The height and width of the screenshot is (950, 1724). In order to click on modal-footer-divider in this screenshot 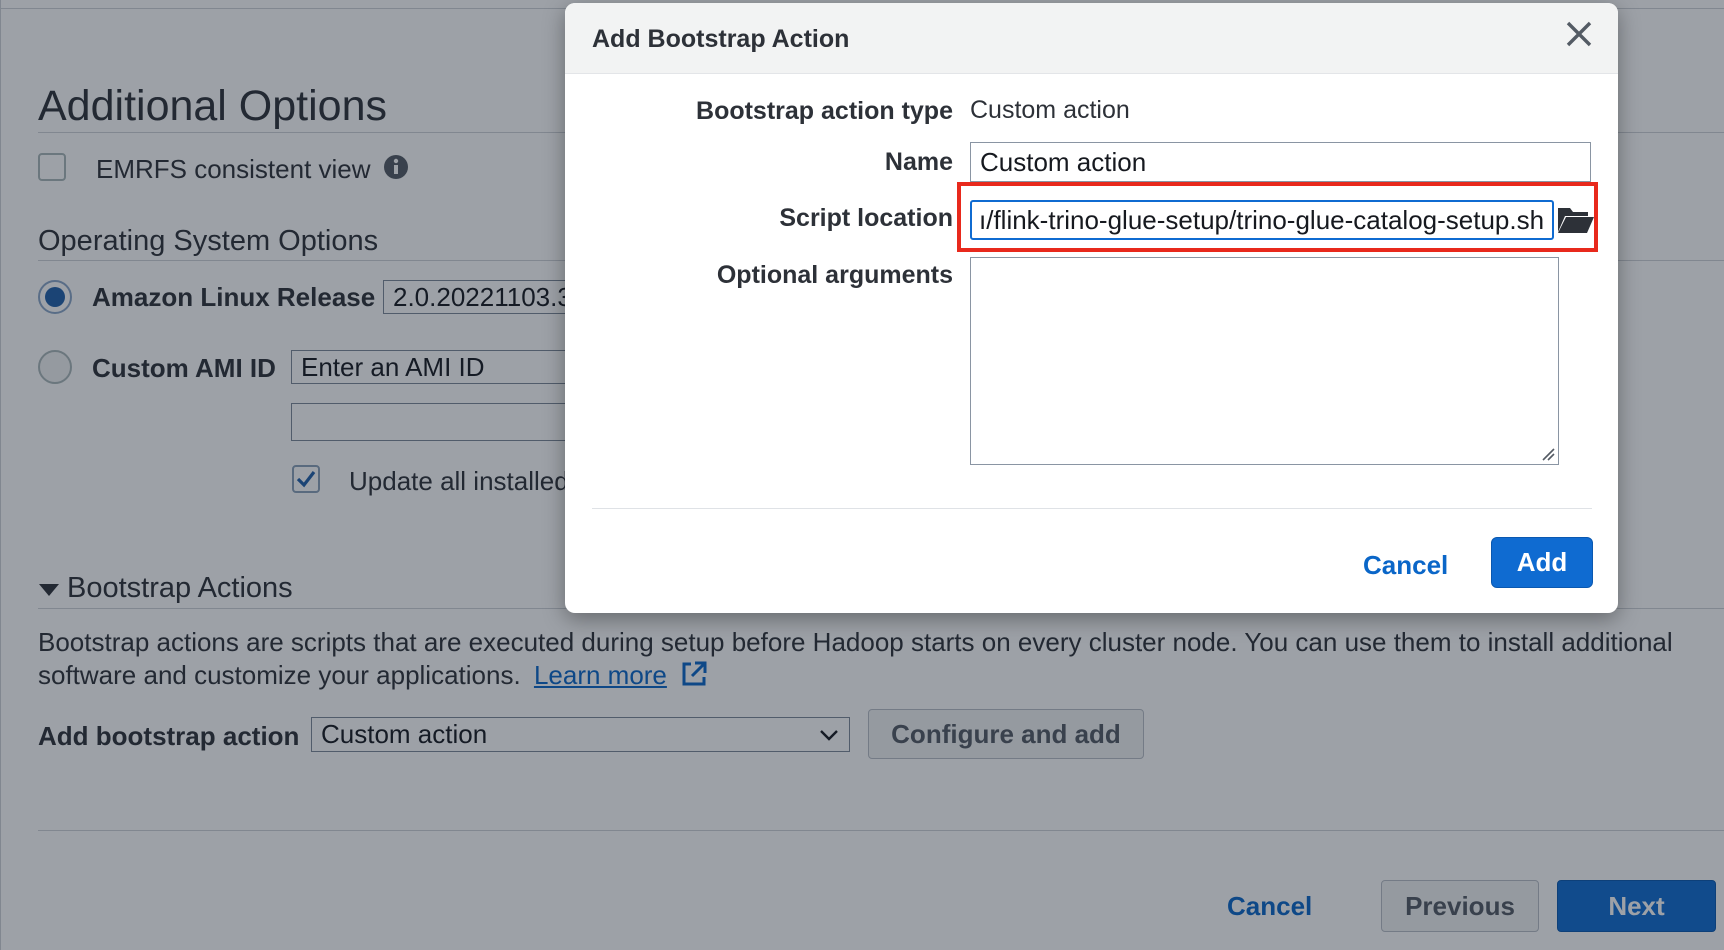, I will do `click(1092, 508)`.